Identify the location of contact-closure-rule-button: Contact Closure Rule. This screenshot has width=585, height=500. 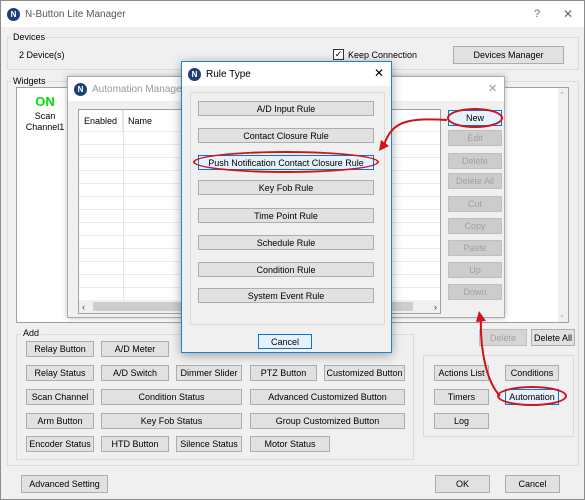
(286, 135).